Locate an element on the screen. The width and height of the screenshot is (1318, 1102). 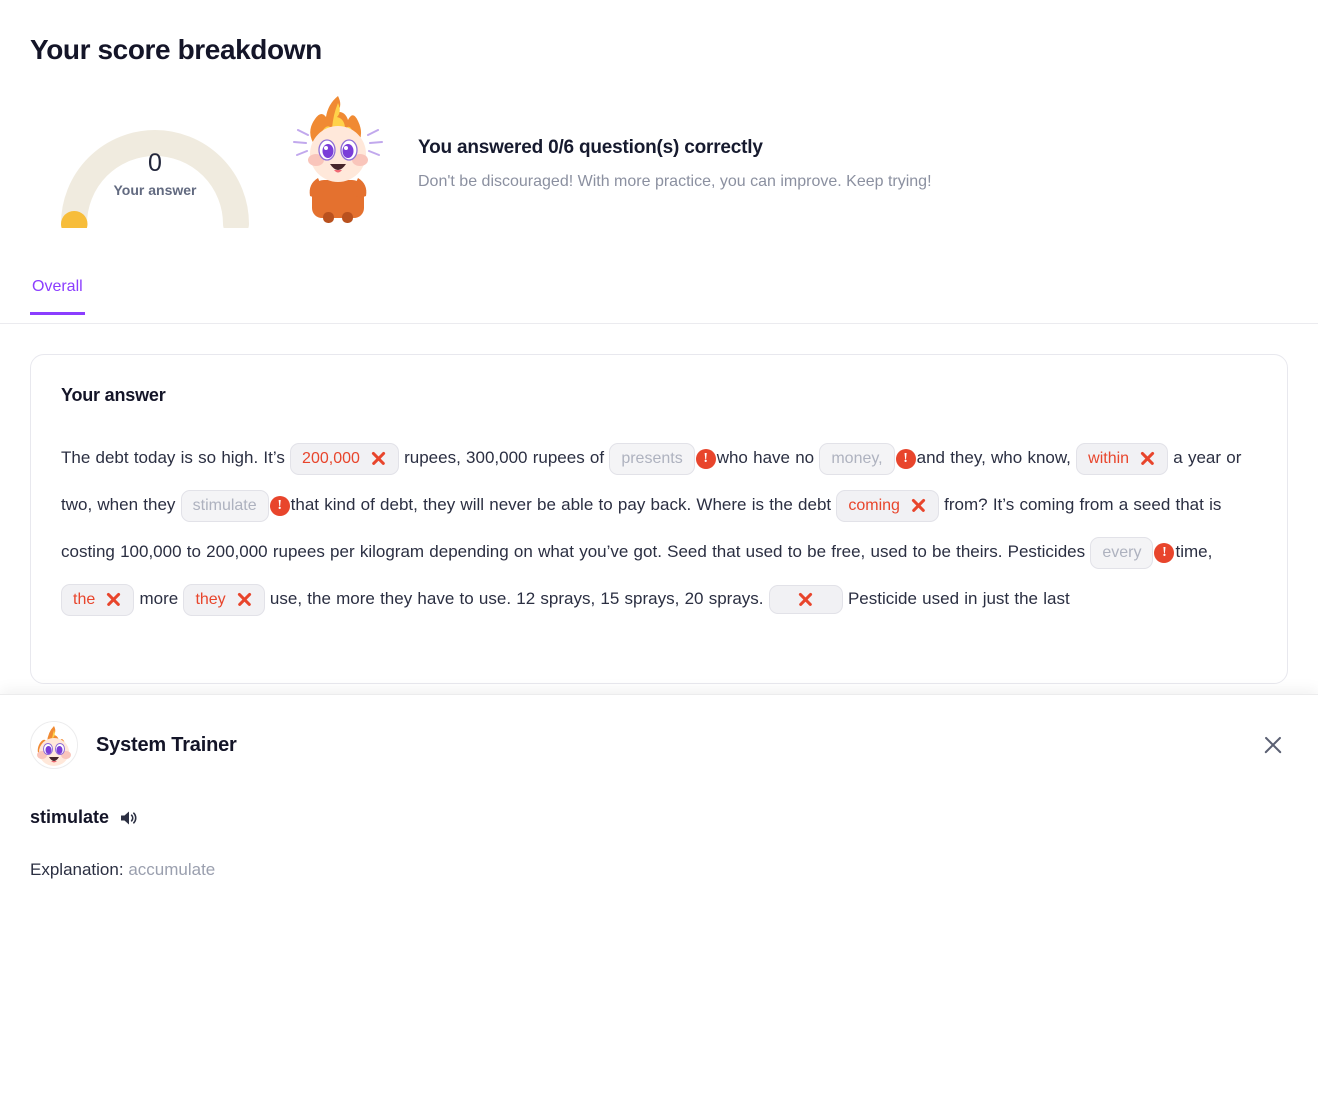
answer-chip-incorrect: coming is located at coordinates (887, 505).